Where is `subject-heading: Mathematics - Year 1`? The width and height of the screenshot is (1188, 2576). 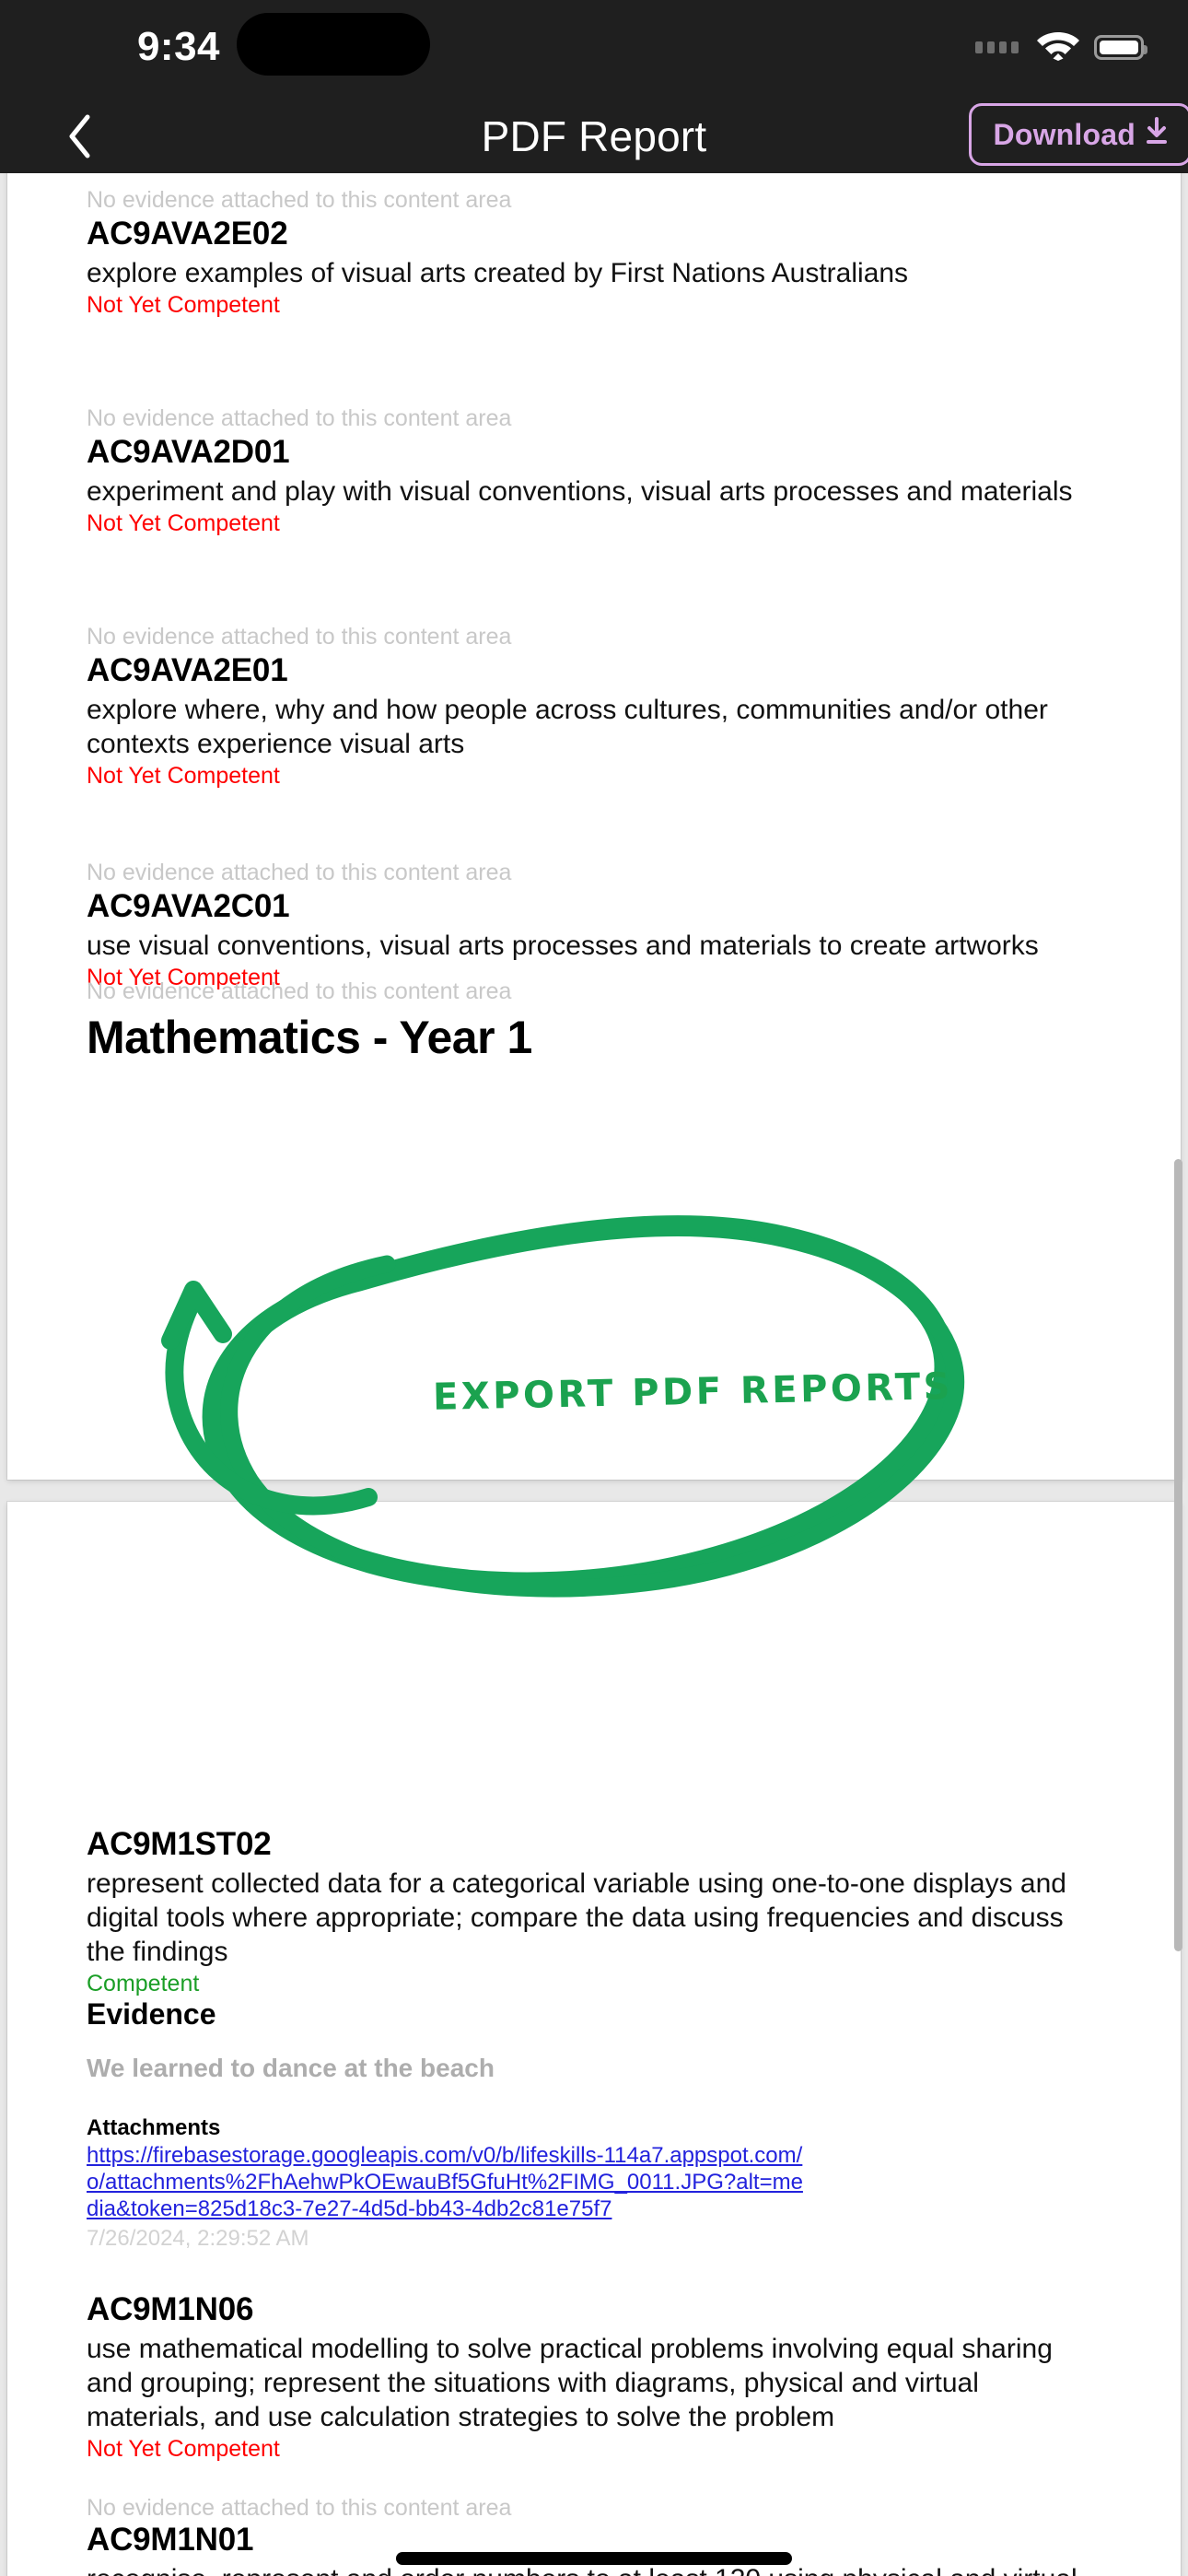
subject-heading: Mathematics - Year 1 is located at coordinates (309, 1037).